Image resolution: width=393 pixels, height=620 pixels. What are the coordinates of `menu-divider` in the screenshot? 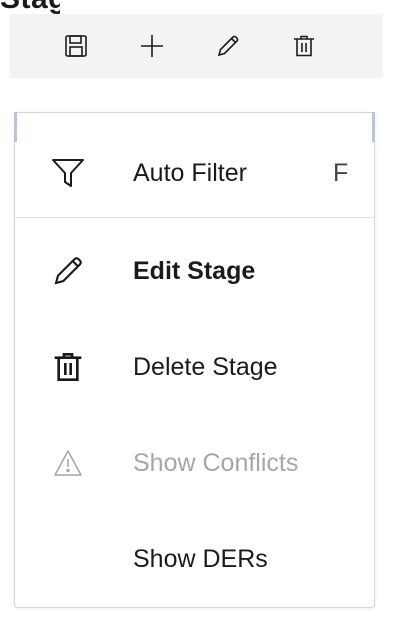 It's located at (194, 217).